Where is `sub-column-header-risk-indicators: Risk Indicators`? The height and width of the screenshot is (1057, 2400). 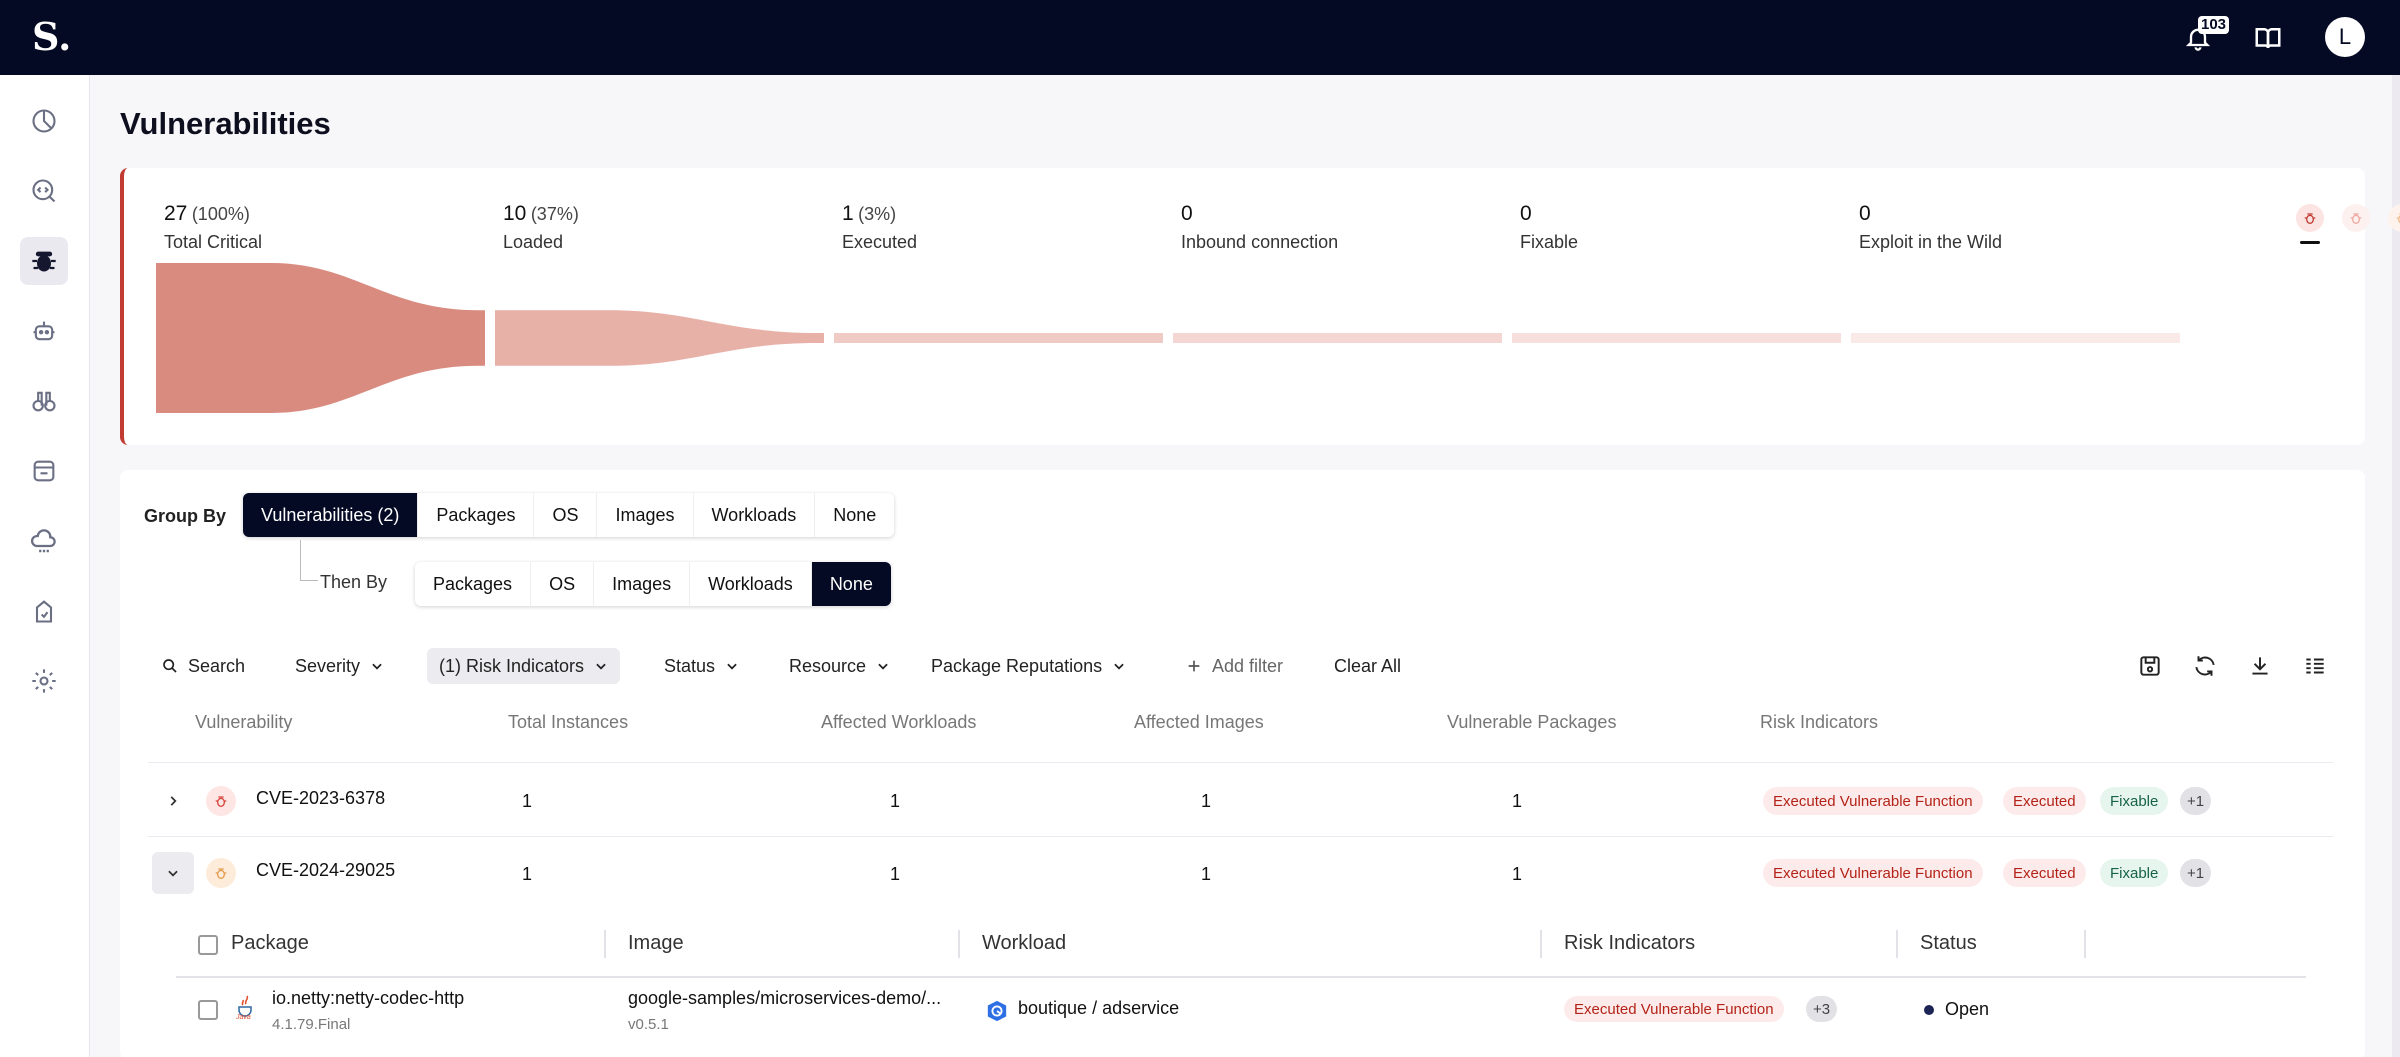
sub-column-header-risk-indicators: Risk Indicators is located at coordinates (1629, 943).